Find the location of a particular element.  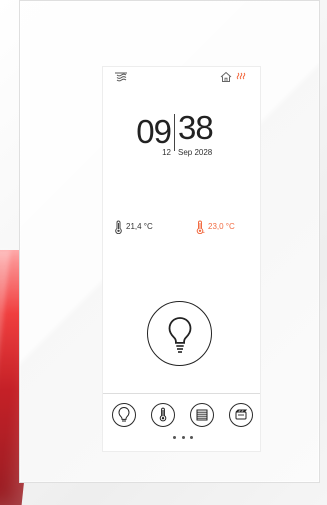

clock-minute: 38 is located at coordinates (196, 127).